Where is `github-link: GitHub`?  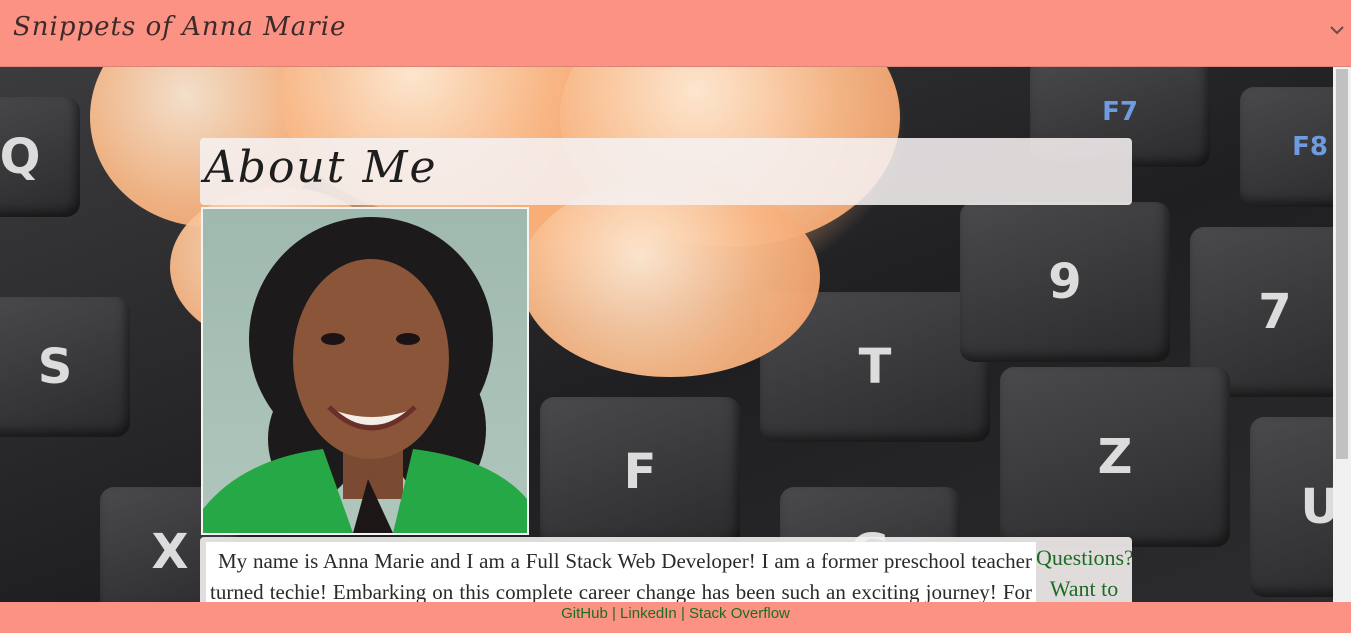
github-link: GitHub is located at coordinates (584, 613).